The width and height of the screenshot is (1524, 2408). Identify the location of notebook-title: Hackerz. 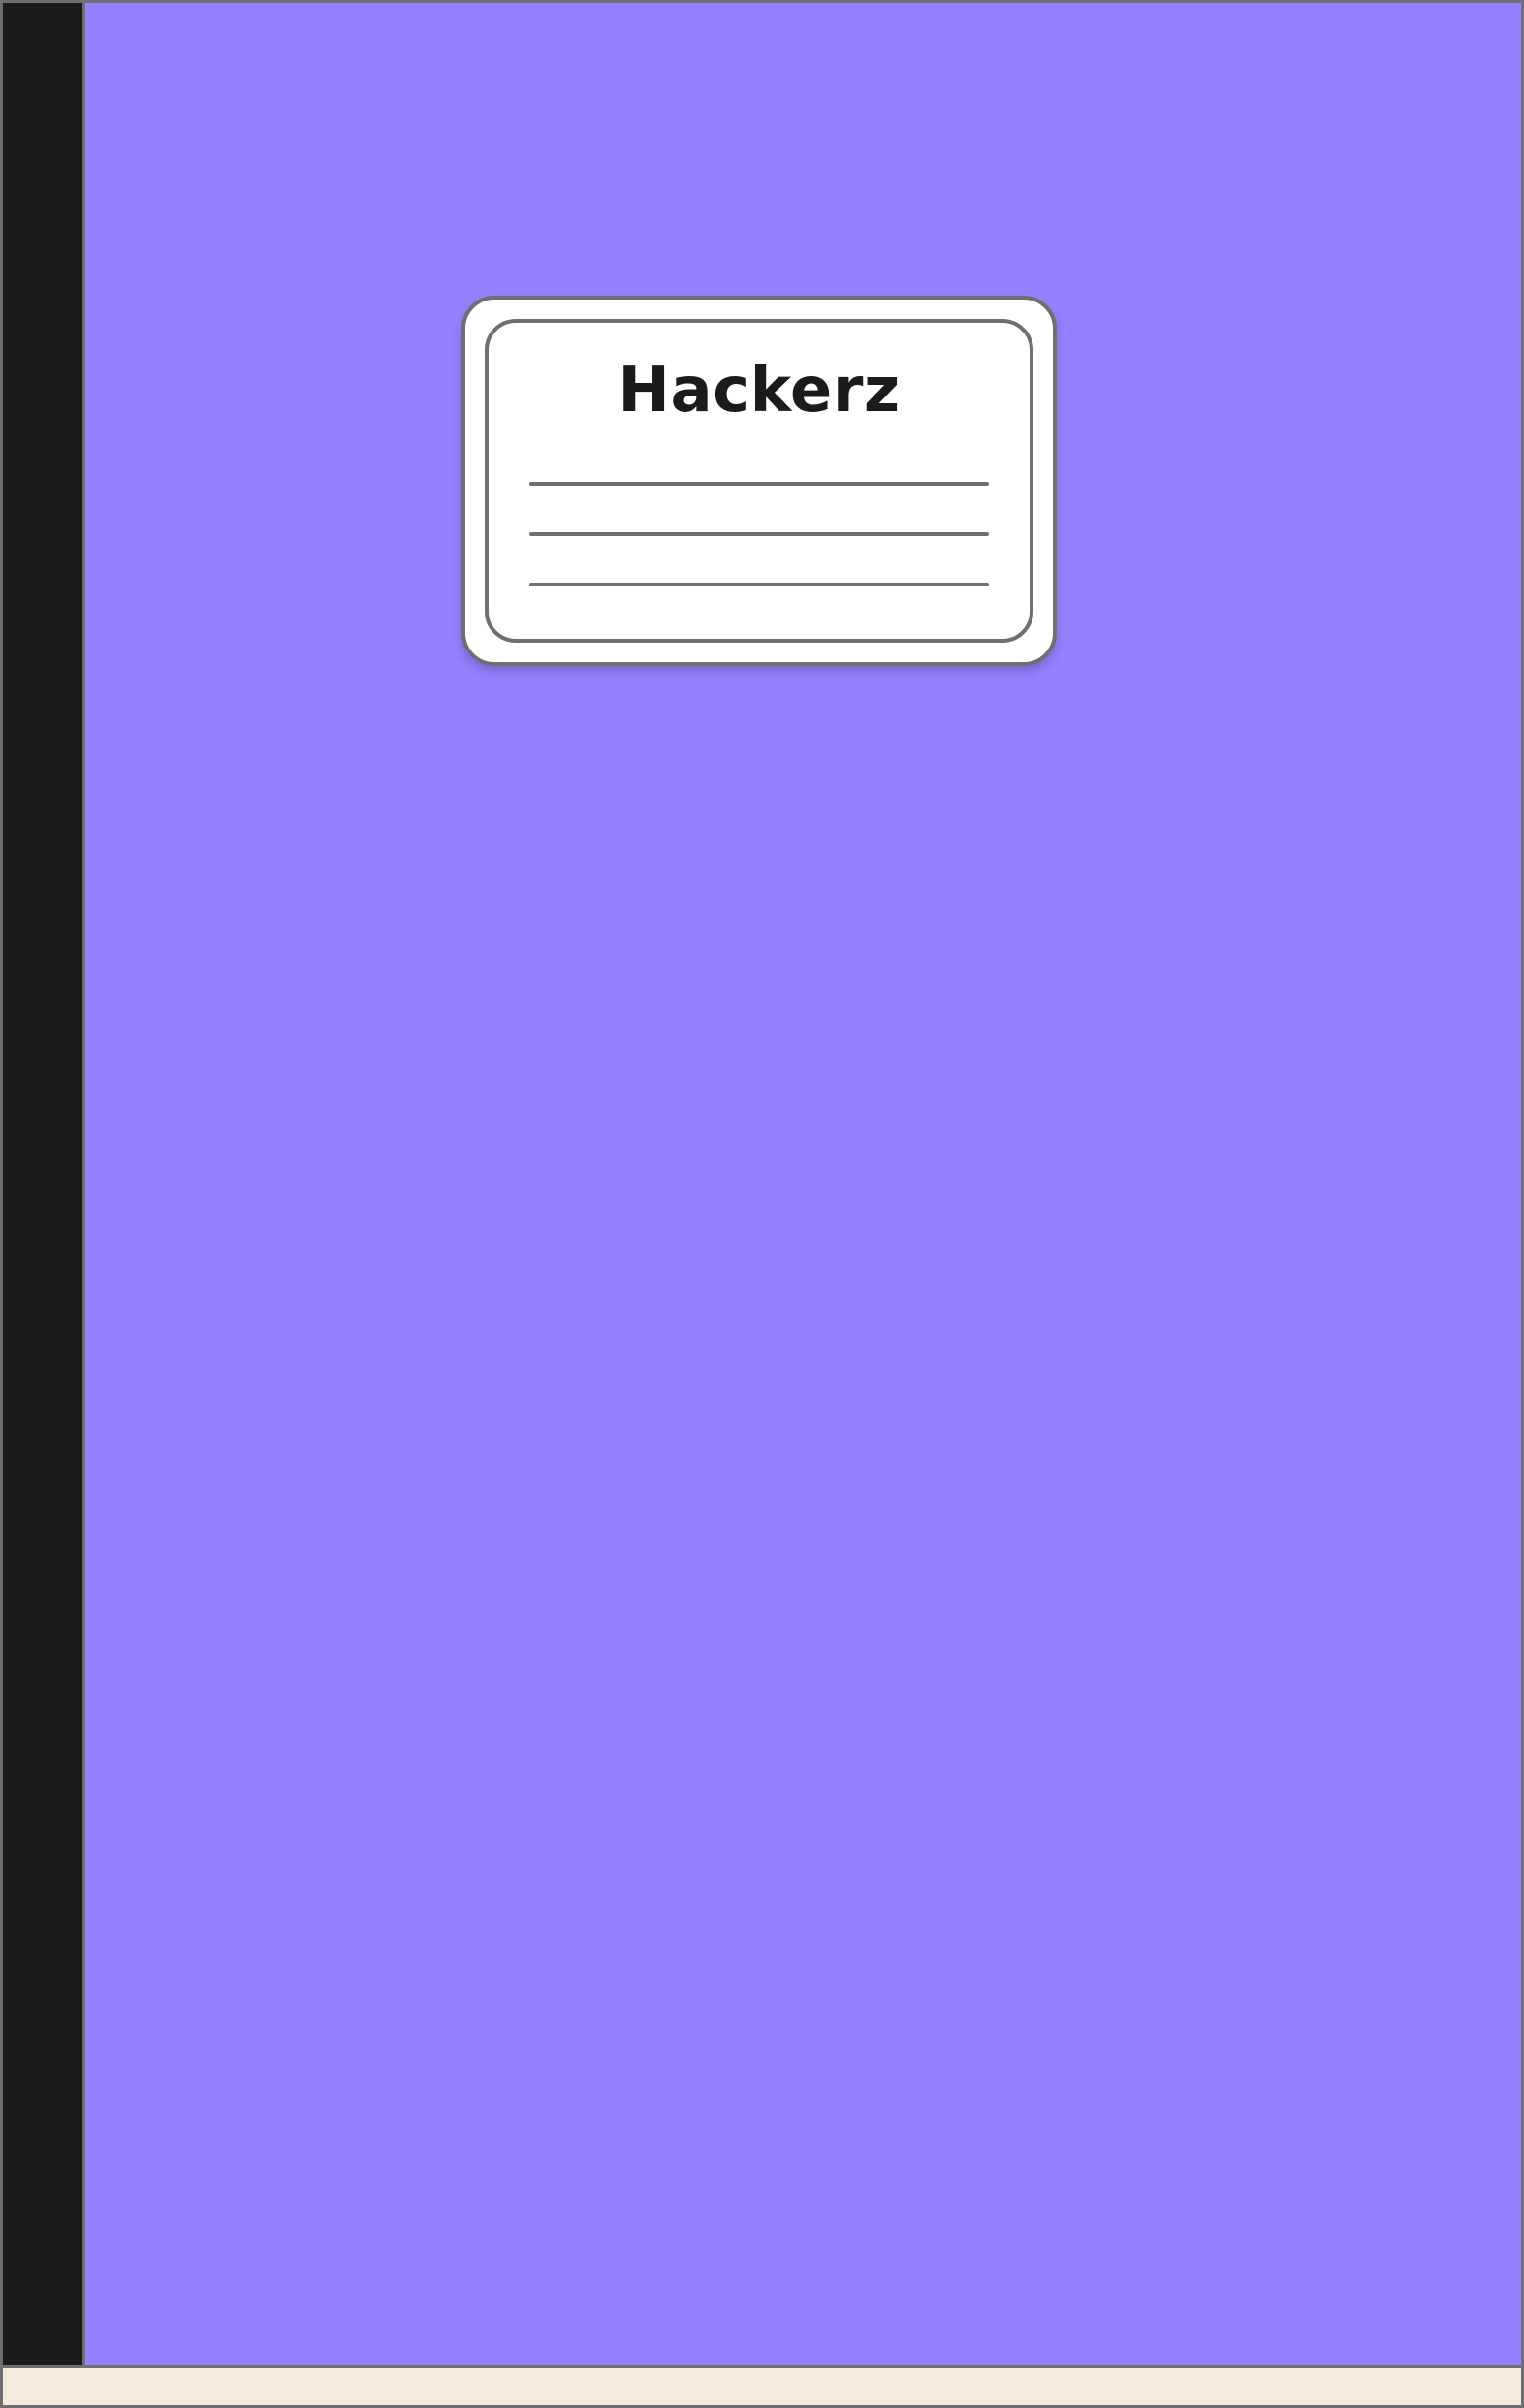
(759, 391).